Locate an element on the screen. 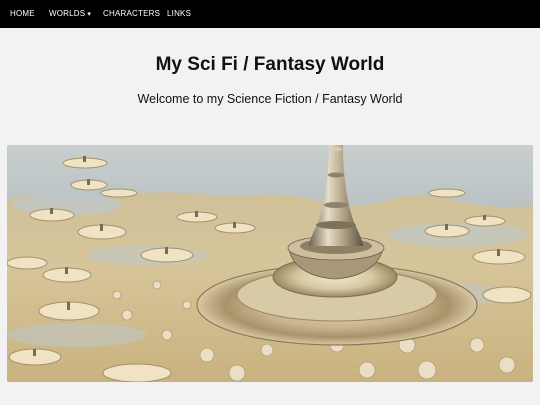 The width and height of the screenshot is (540, 405). chevron-down-icon: ▾ is located at coordinates (89, 14).